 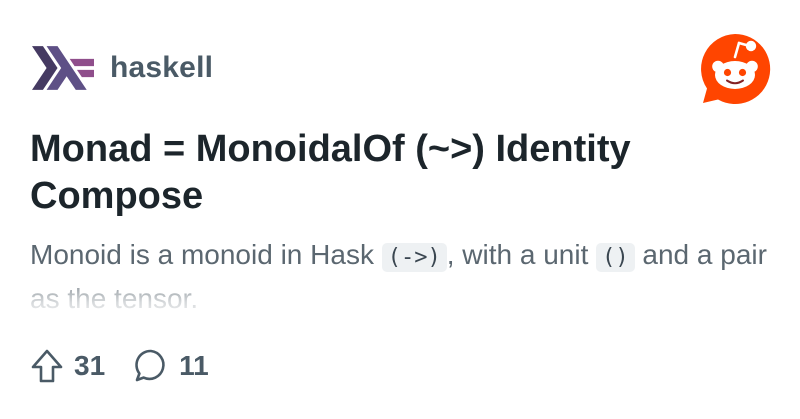 What do you see at coordinates (47, 366) in the screenshot?
I see `upvote-arrow-icon` at bounding box center [47, 366].